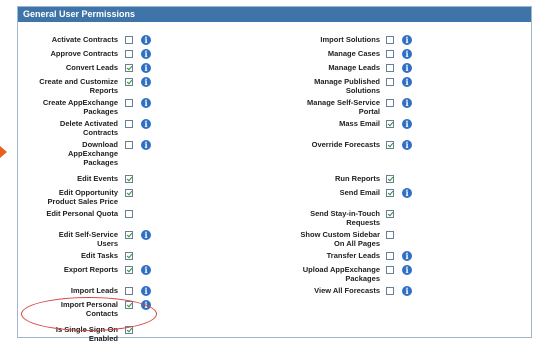 The image size is (539, 343). Describe the element at coordinates (82, 213) in the screenshot. I see `permission-label: Edit Personal Quota` at that location.